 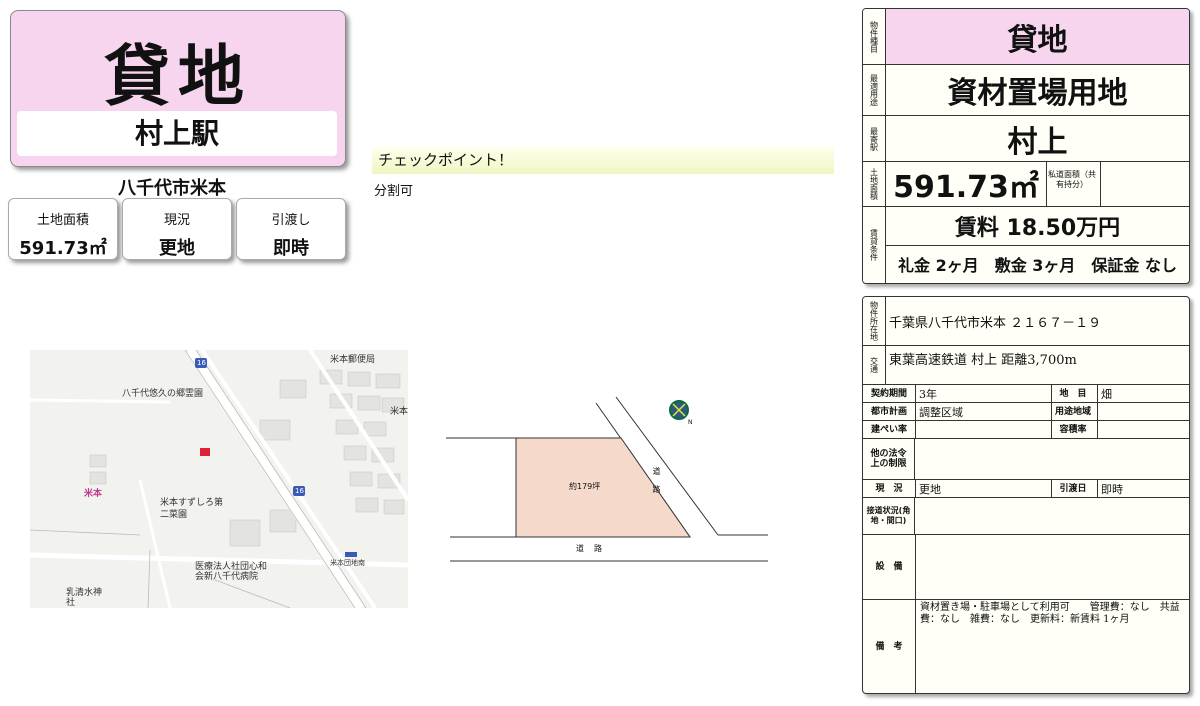 What do you see at coordinates (874, 138) in the screenshot?
I see `summary-station-head: 最寄駅` at bounding box center [874, 138].